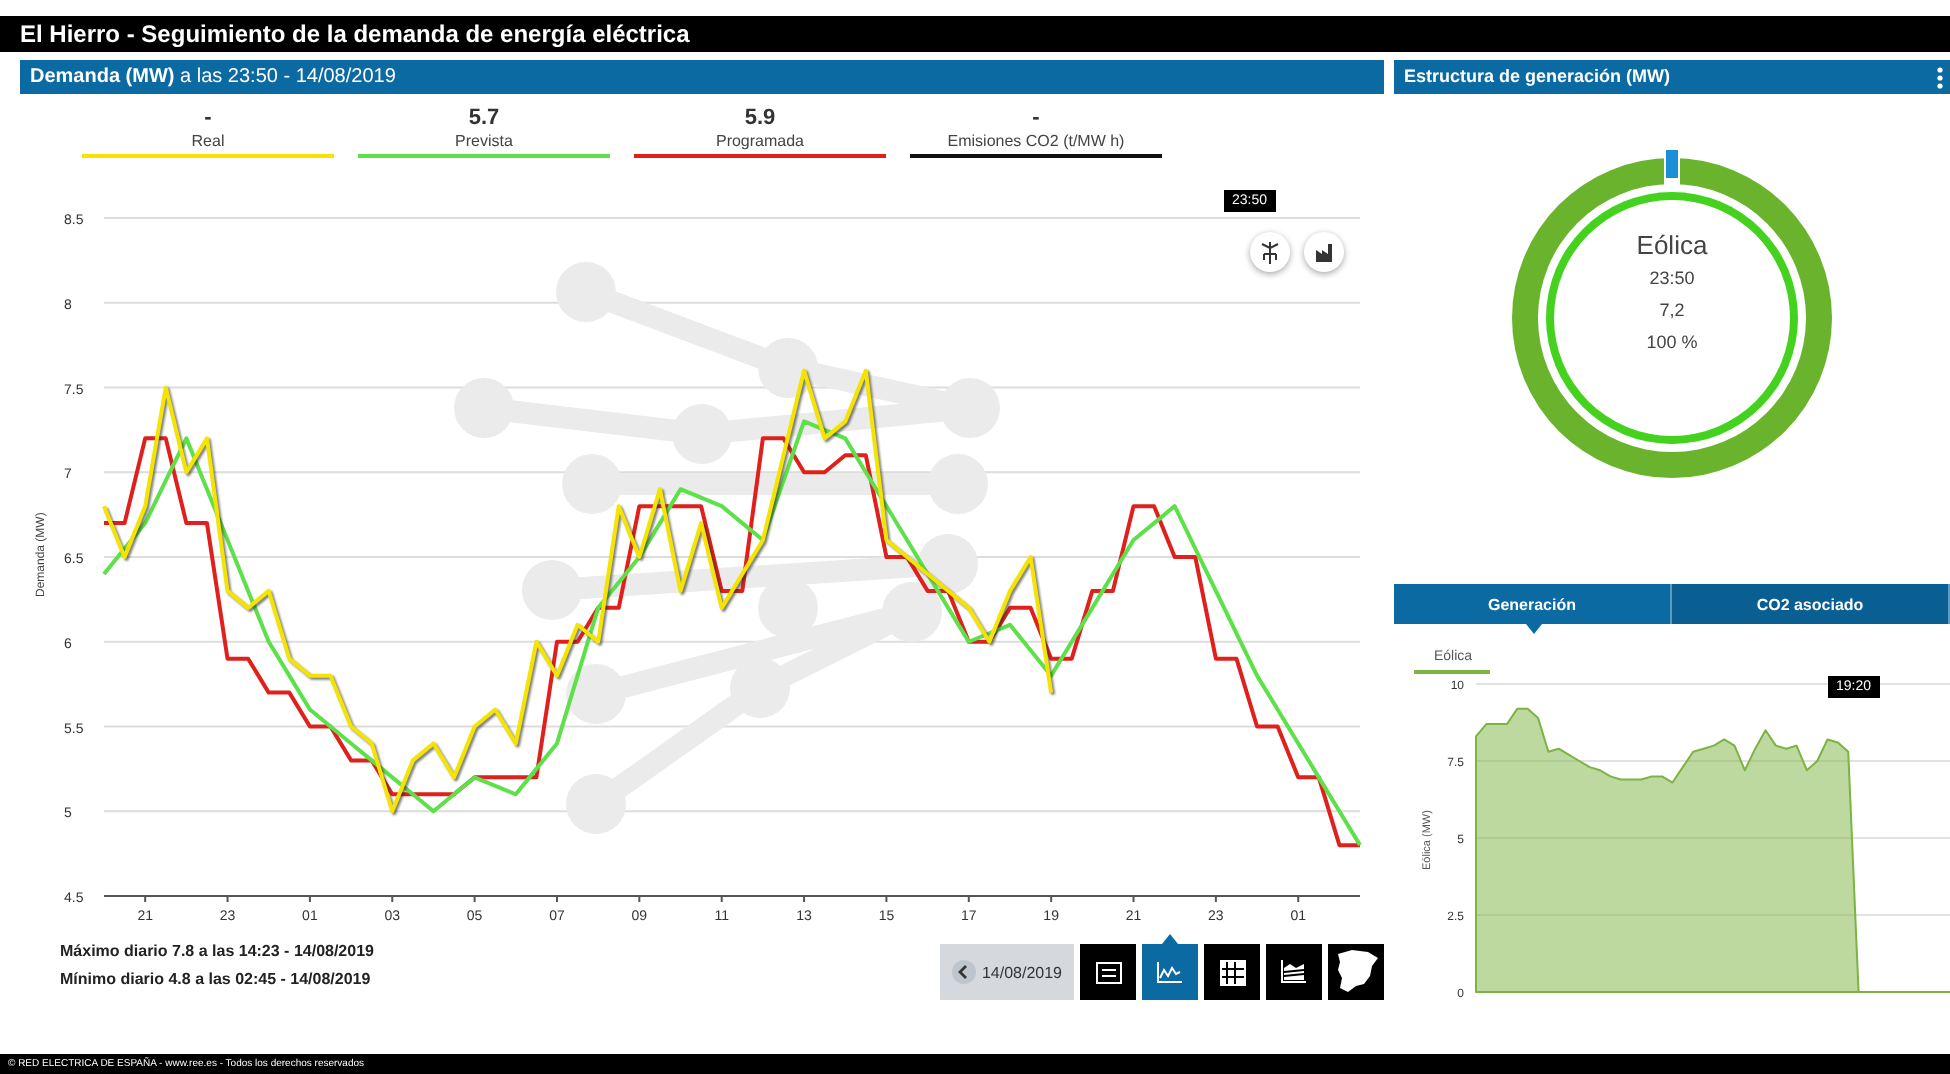  Describe the element at coordinates (1672, 279) in the screenshot. I see `donut-time: 23:50` at that location.